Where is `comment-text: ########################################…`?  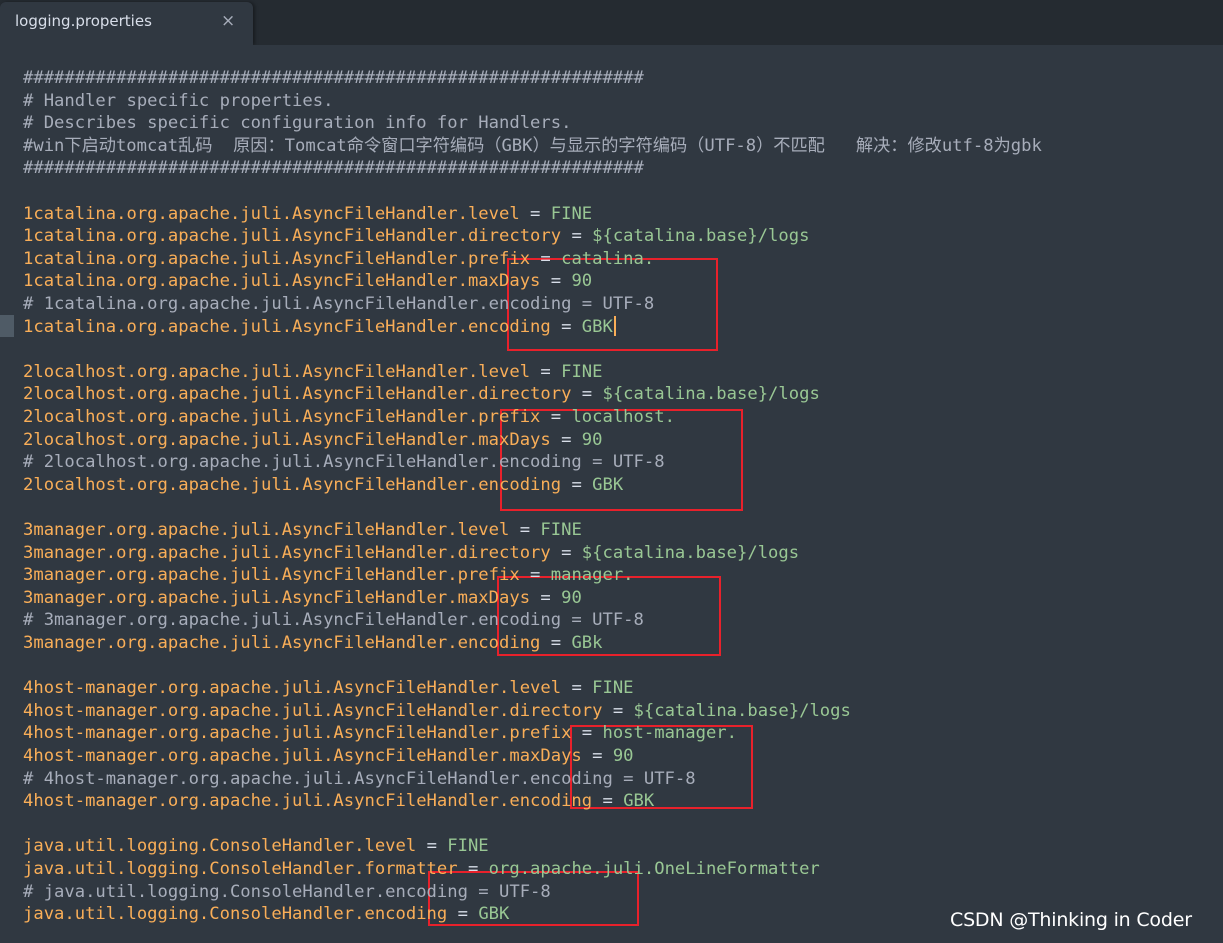 comment-text: ########################################… is located at coordinates (333, 168).